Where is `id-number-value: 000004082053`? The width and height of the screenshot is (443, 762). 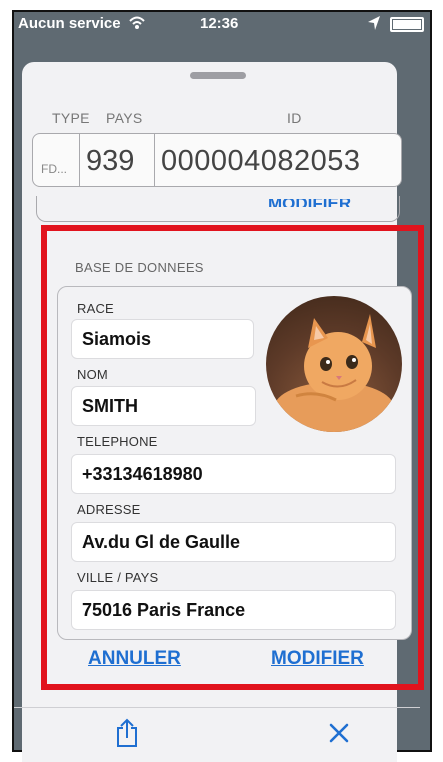 id-number-value: 000004082053 is located at coordinates (261, 161).